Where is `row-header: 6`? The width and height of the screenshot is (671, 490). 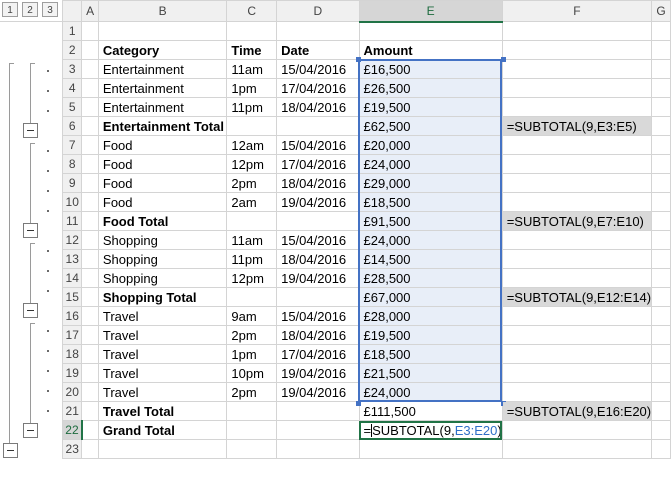
row-header: 6 is located at coordinates (72, 126).